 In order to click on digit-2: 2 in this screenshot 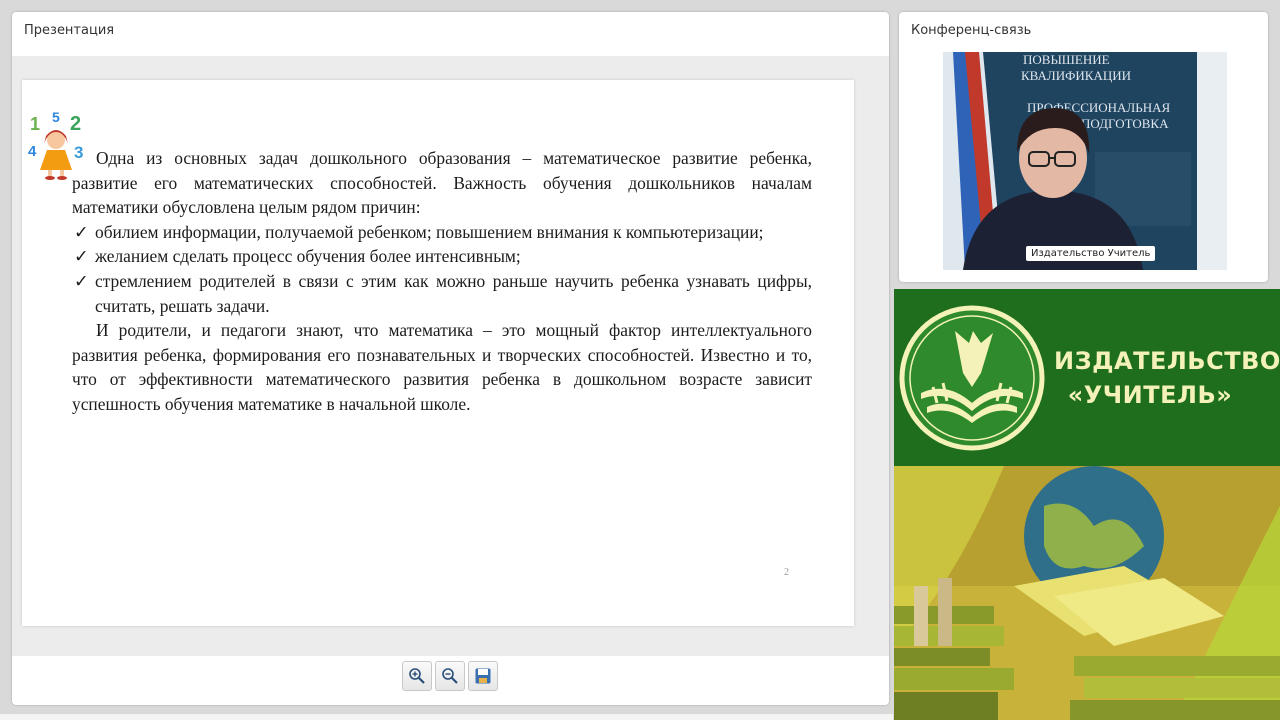, I will do `click(75, 124)`.